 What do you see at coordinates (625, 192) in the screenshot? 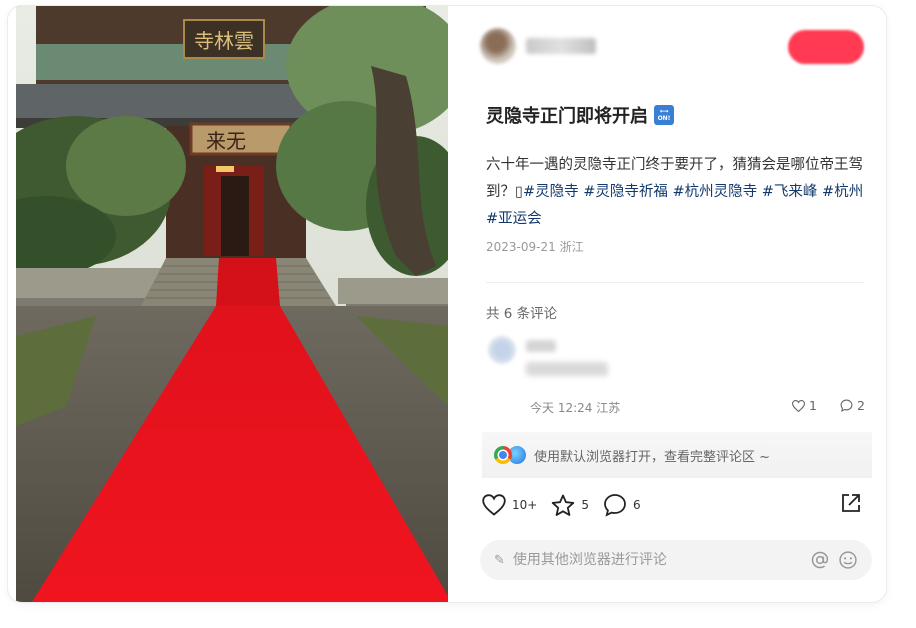
I see `hashtag: #灵隐寺祈福` at bounding box center [625, 192].